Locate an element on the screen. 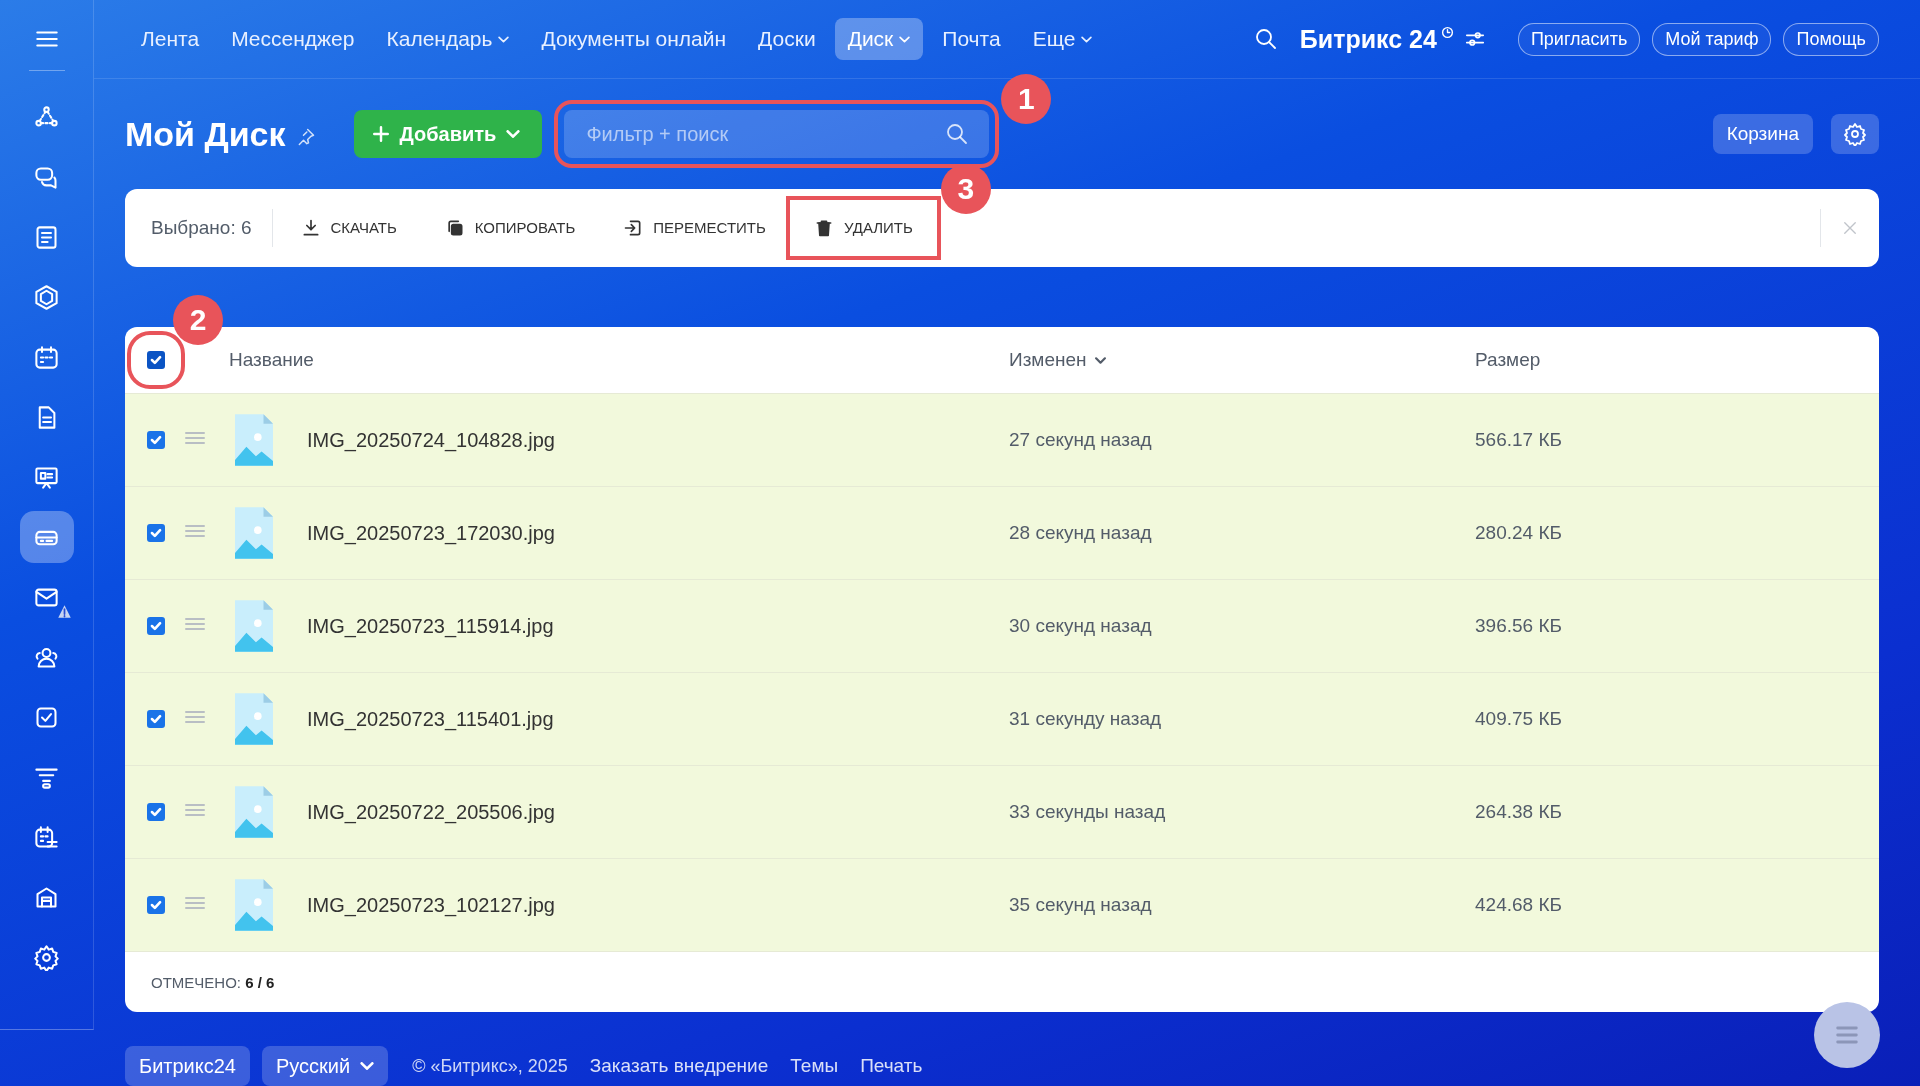 The image size is (1920, 1086). file-name: IMG_20250722_205506.jpg is located at coordinates (431, 812).